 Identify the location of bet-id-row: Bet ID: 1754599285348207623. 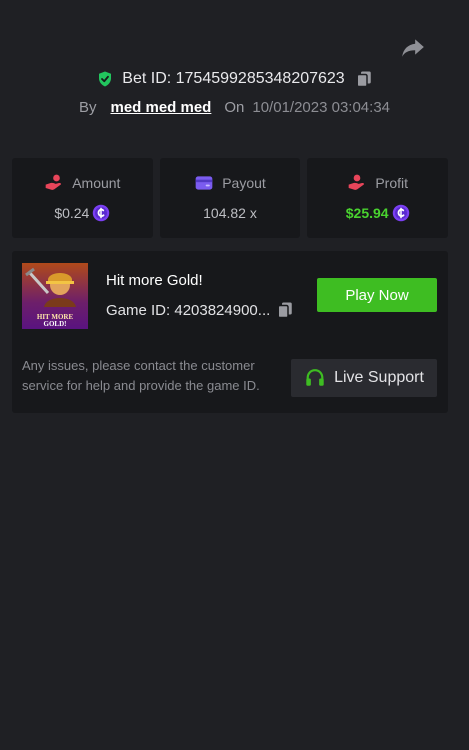
(234, 79).